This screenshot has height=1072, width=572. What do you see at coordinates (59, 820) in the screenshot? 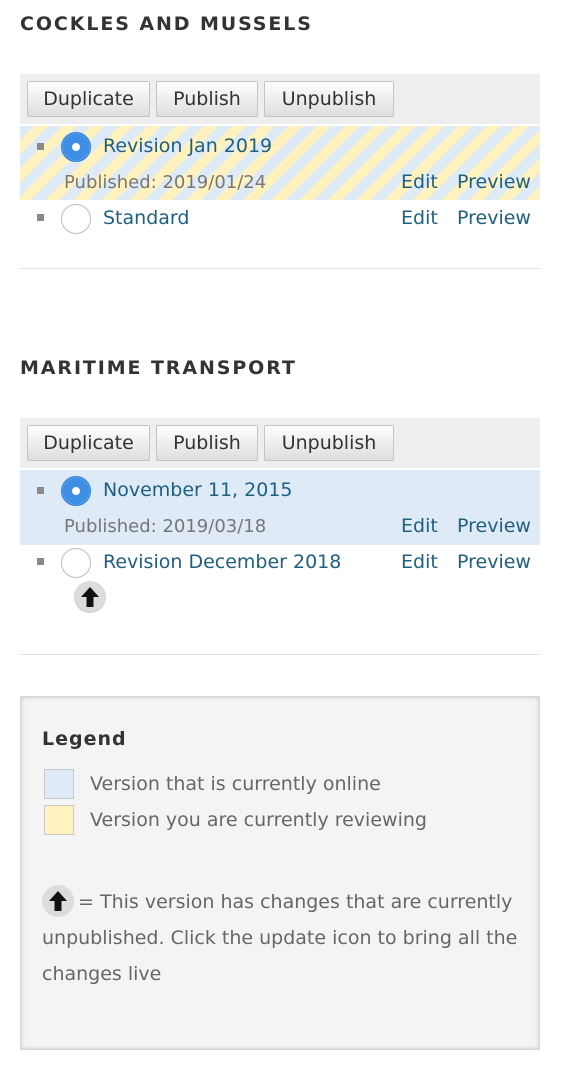
I see `reviewing-swatch` at bounding box center [59, 820].